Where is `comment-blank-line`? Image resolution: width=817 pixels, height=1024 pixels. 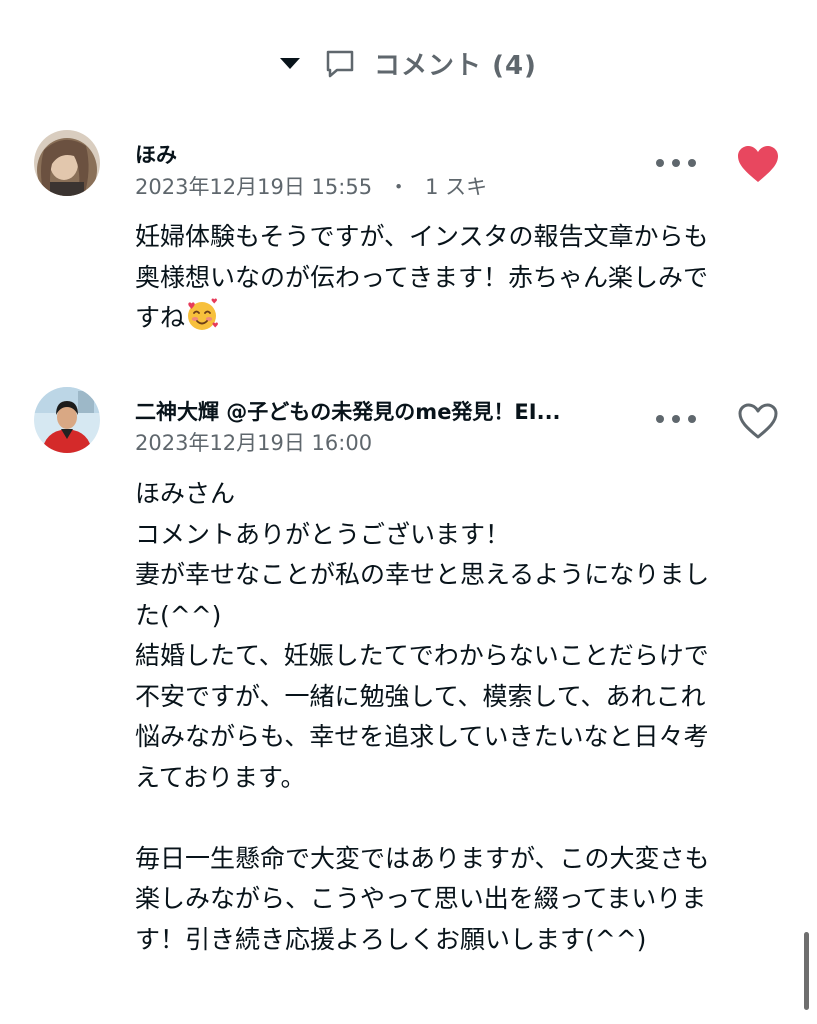
comment-blank-line is located at coordinates (455, 818).